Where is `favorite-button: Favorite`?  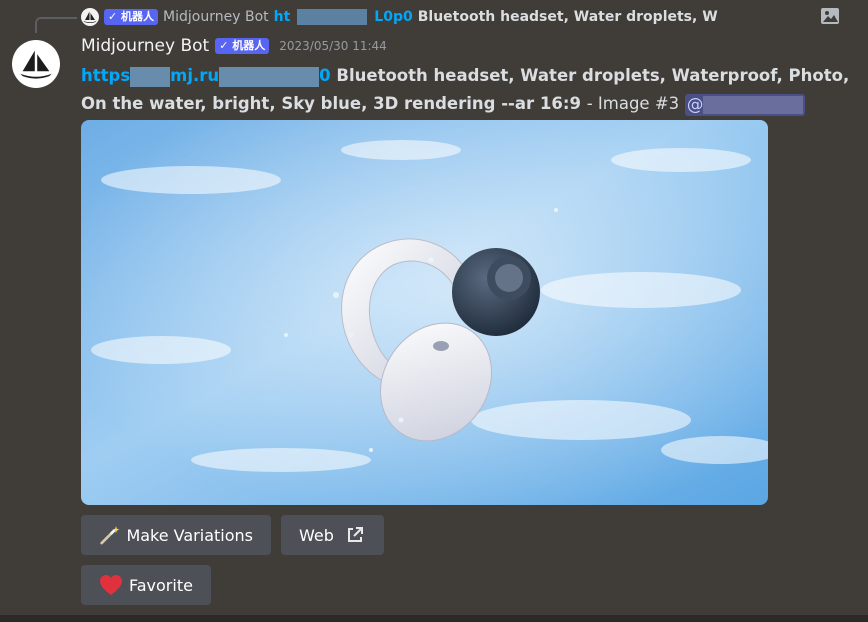
favorite-button: Favorite is located at coordinates (146, 585).